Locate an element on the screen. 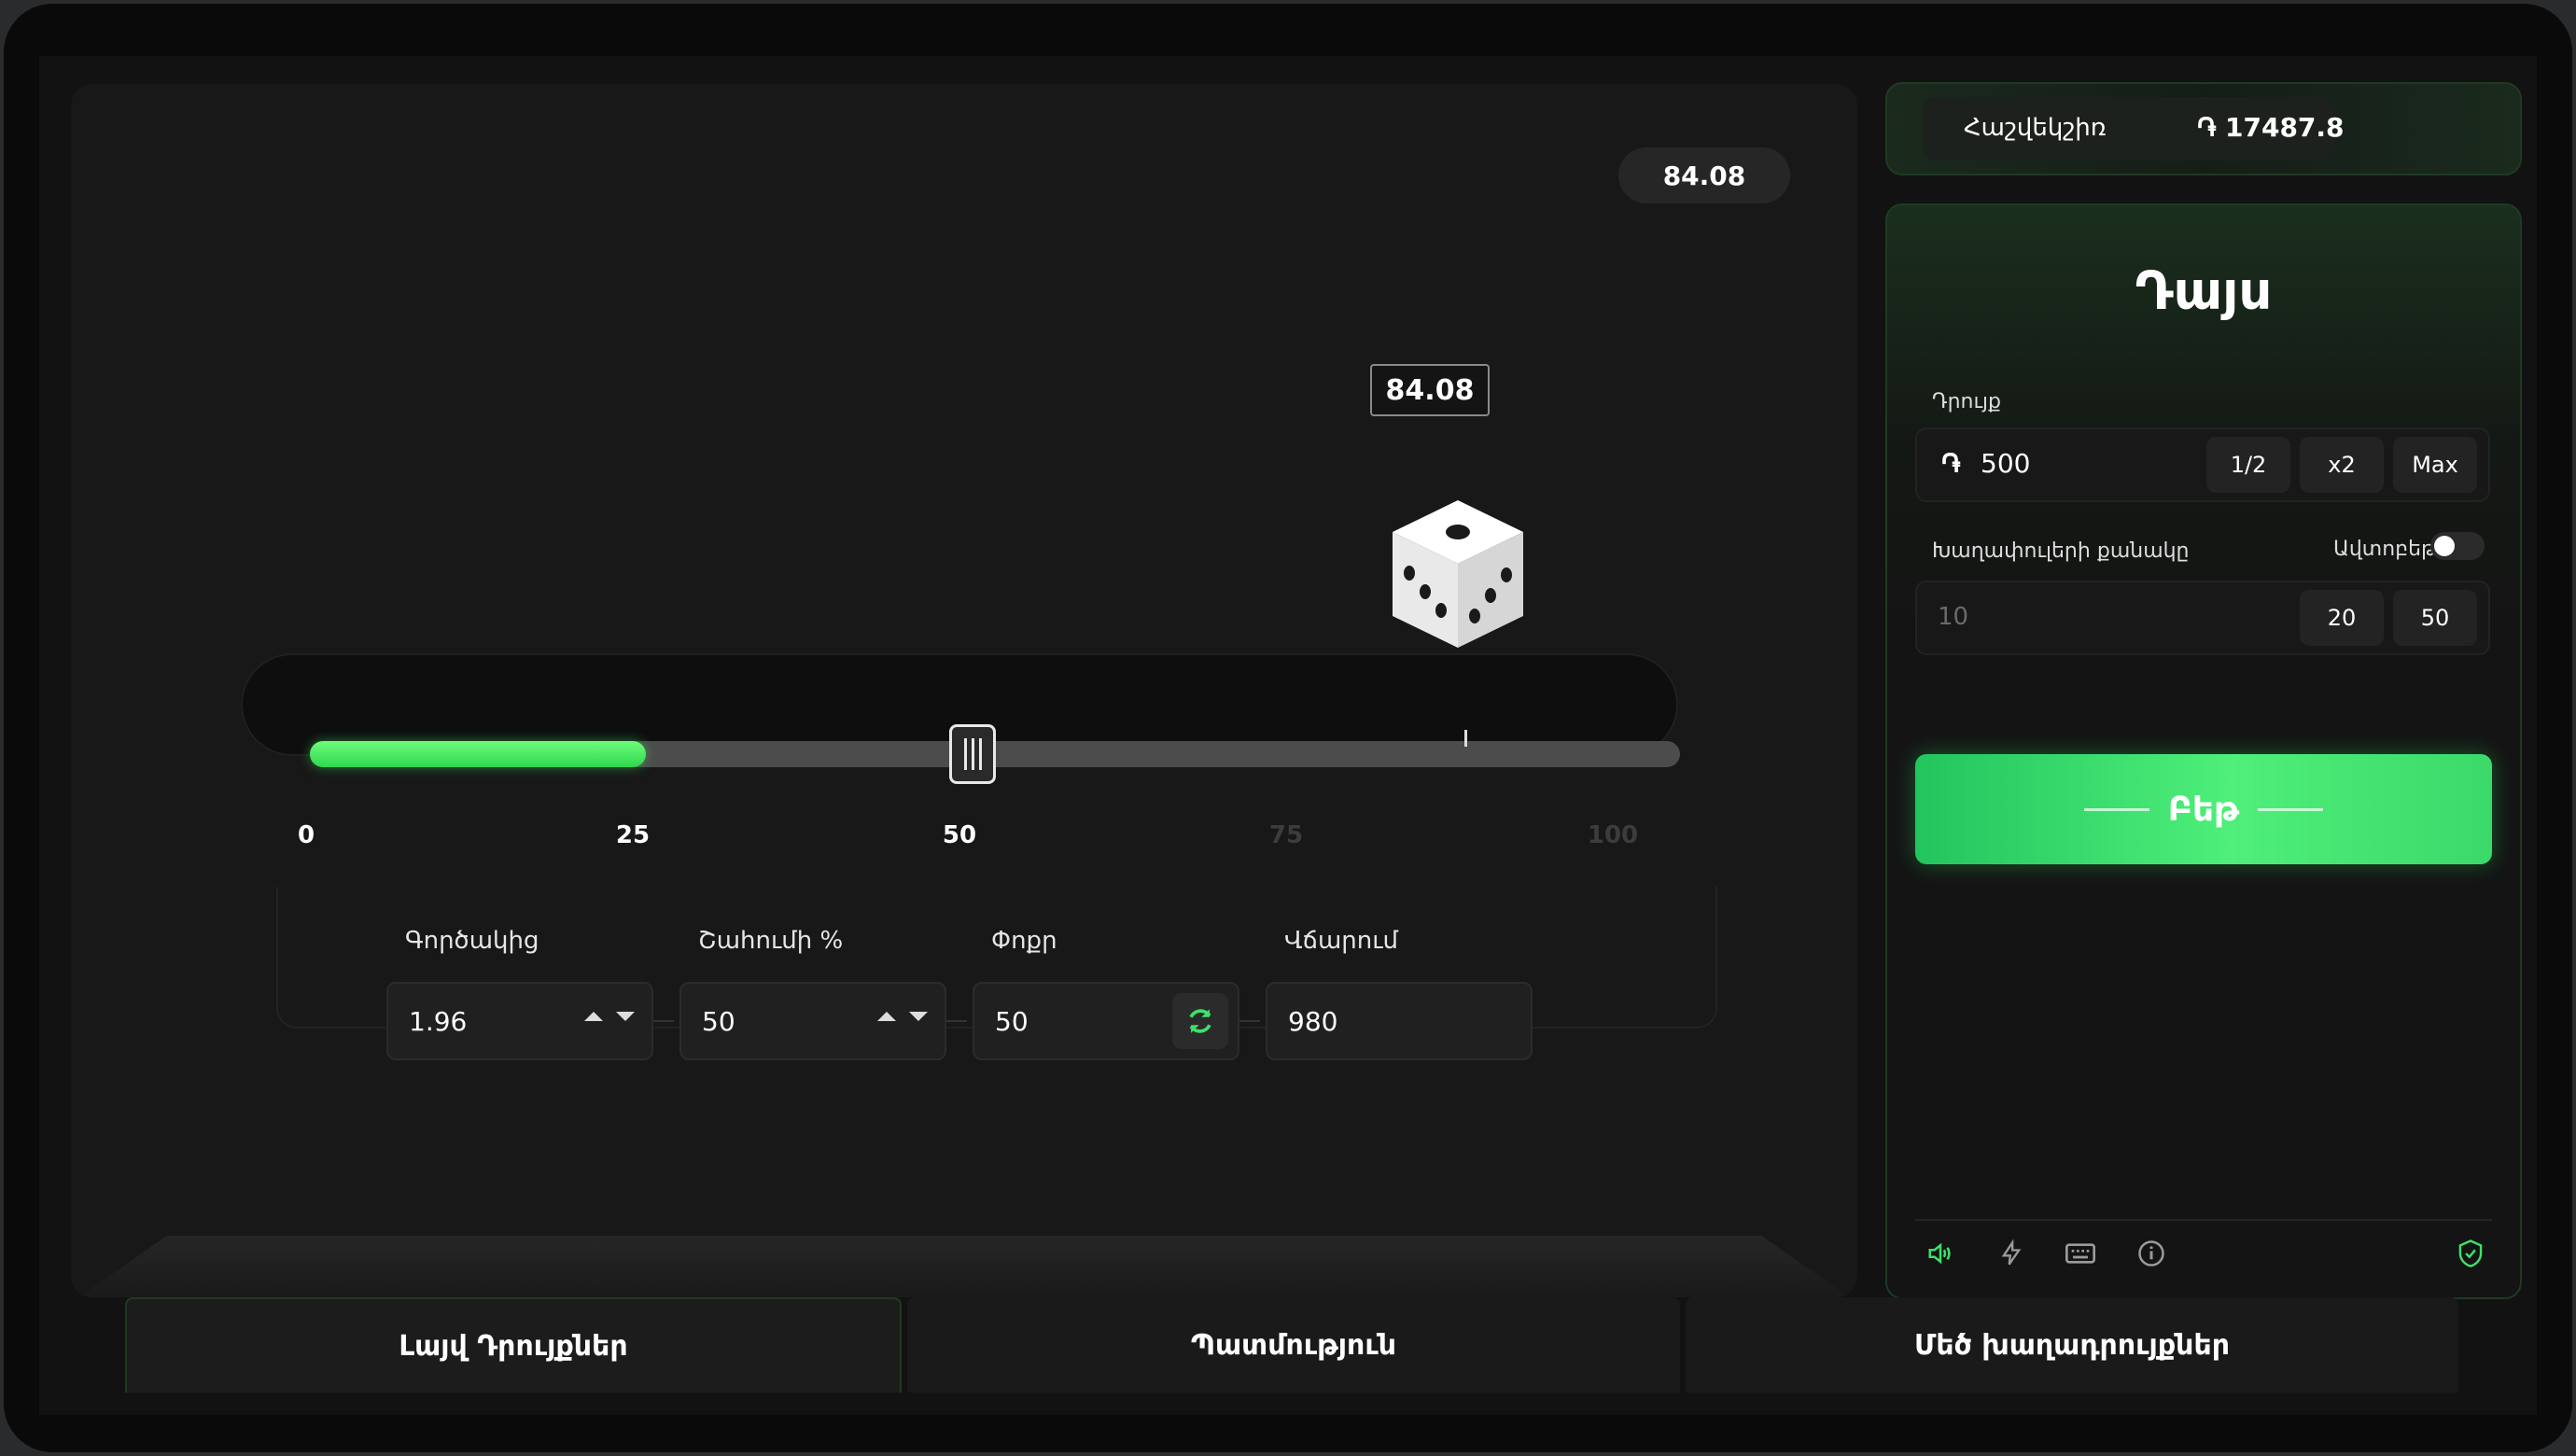 Image resolution: width=2576 pixels, height=1456 pixels. slider-tick-75: 75 is located at coordinates (1286, 835).